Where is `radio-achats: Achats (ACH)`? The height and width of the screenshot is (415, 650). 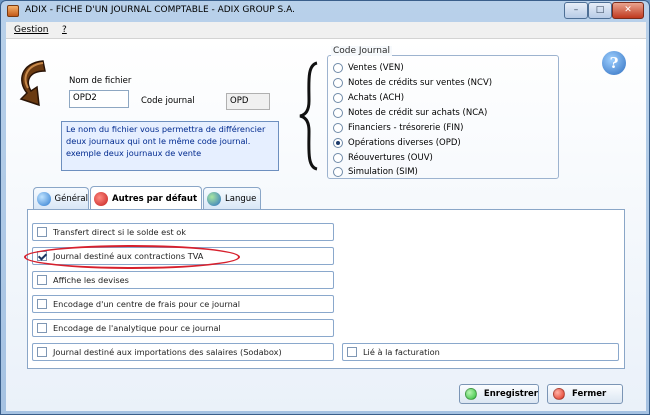
radio-achats: Achats (ACH) is located at coordinates (368, 98).